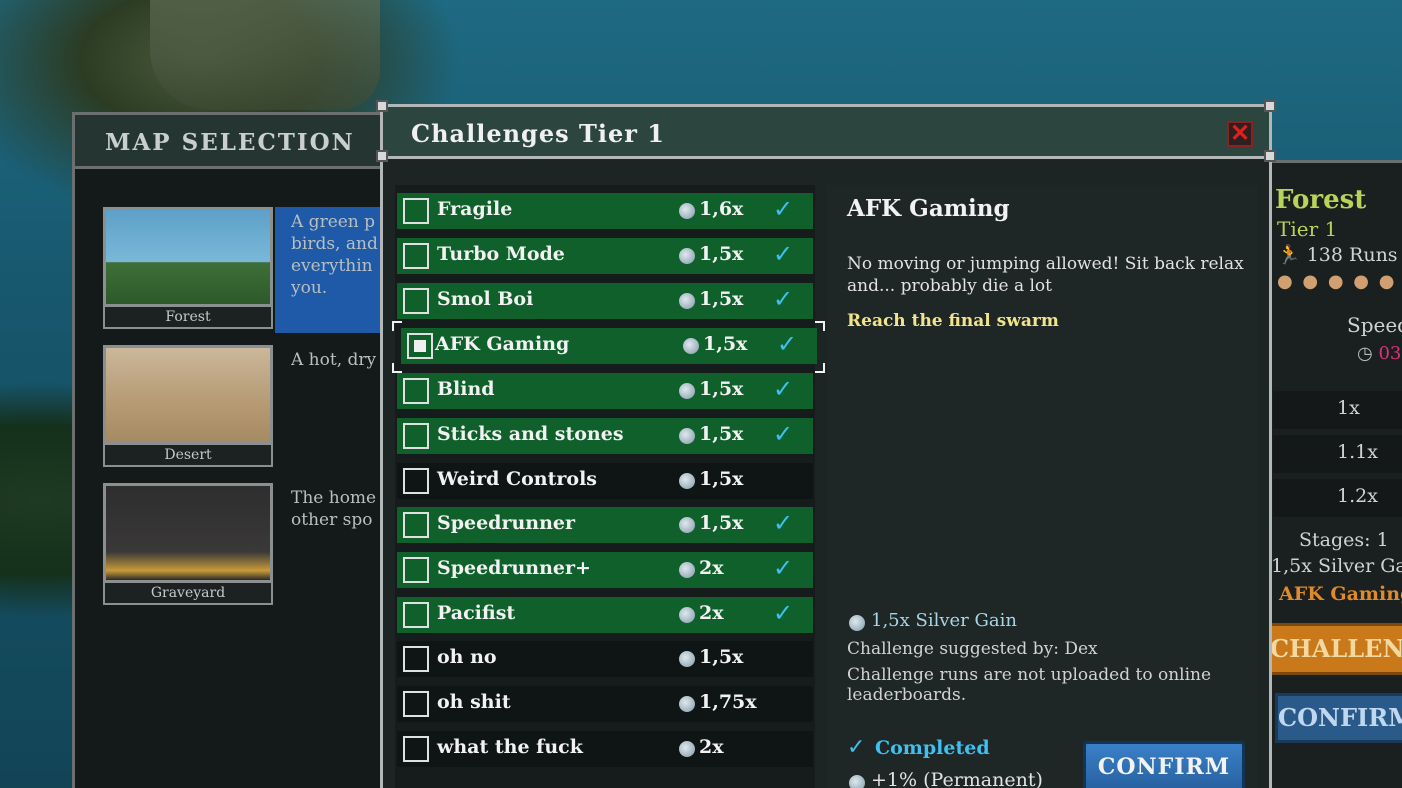 The height and width of the screenshot is (788, 1402). What do you see at coordinates (538, 133) in the screenshot?
I see `dialog-title: Challenges Tier 1` at bounding box center [538, 133].